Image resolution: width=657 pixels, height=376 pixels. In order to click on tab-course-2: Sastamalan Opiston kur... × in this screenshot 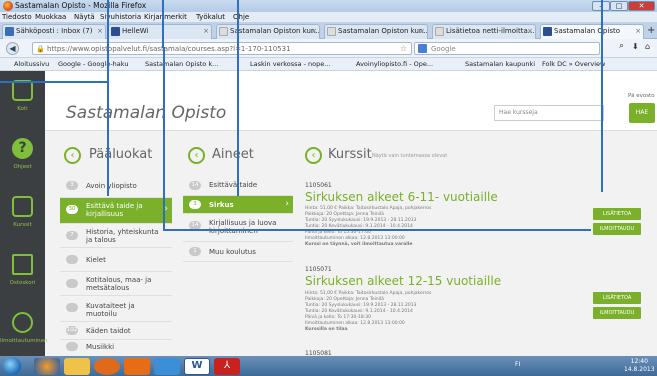, I will do `click(376, 31)`.